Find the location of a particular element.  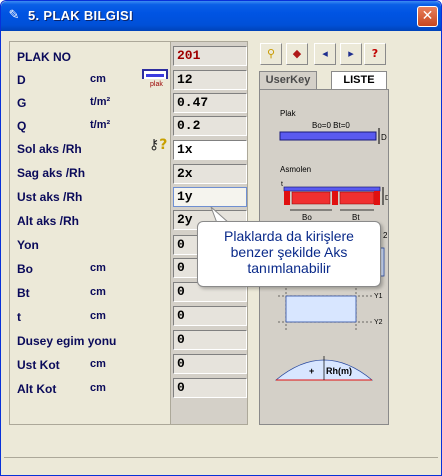

asmolen-title: Asmolen is located at coordinates (295, 169).